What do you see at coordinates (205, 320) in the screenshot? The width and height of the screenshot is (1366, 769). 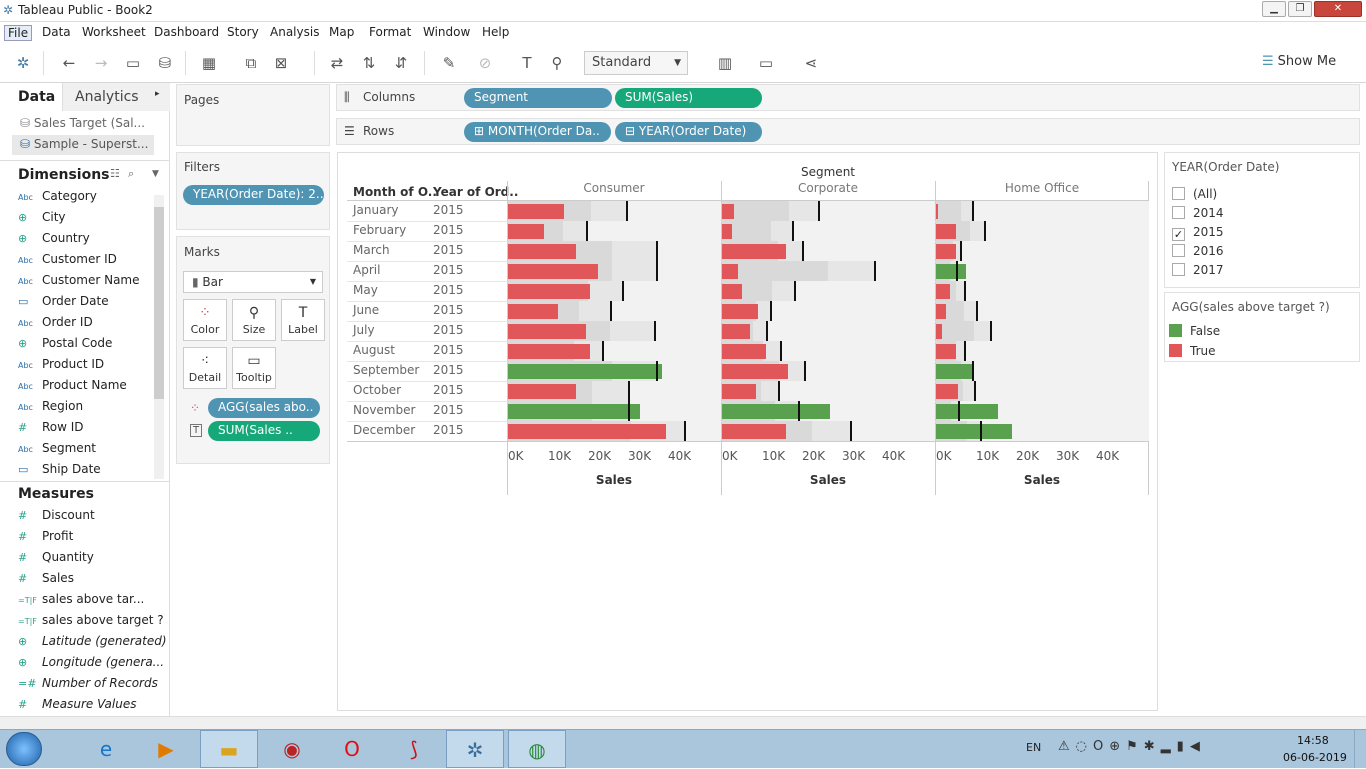 I see `color-button: ⁘ Color` at bounding box center [205, 320].